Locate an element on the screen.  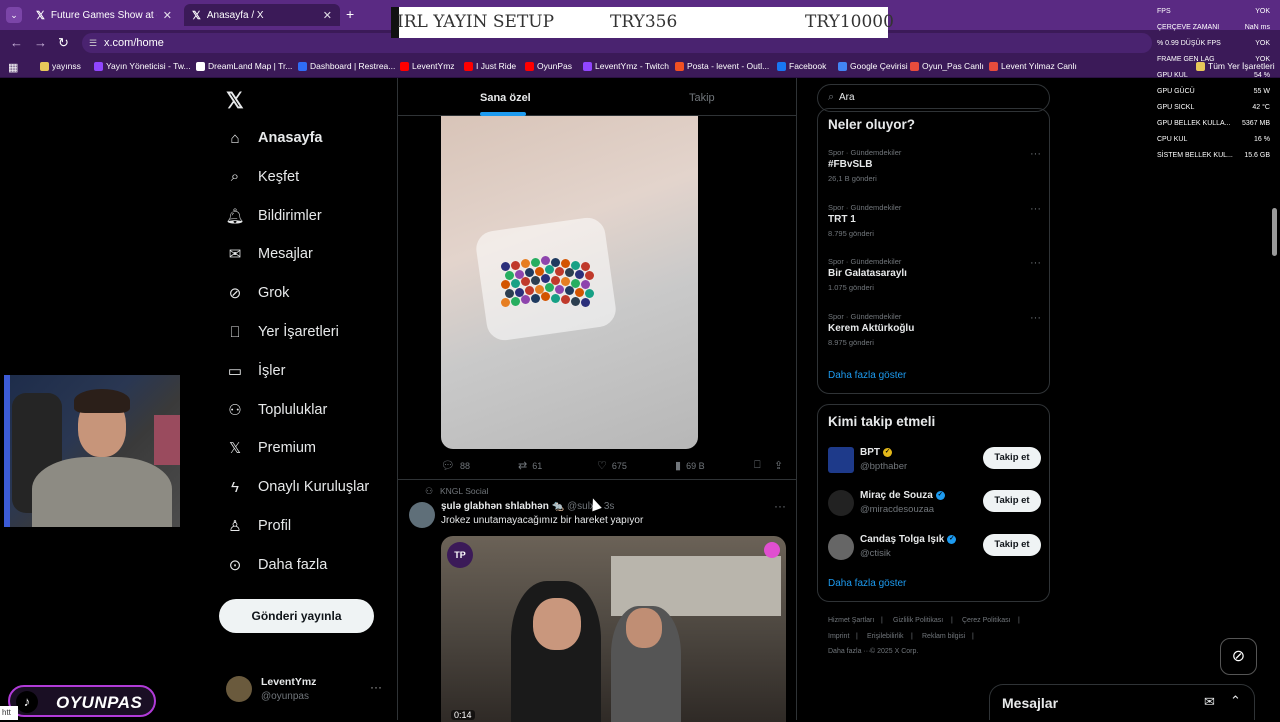
nav-item-8: 𝕏 Premium is located at coordinates (271, 448).